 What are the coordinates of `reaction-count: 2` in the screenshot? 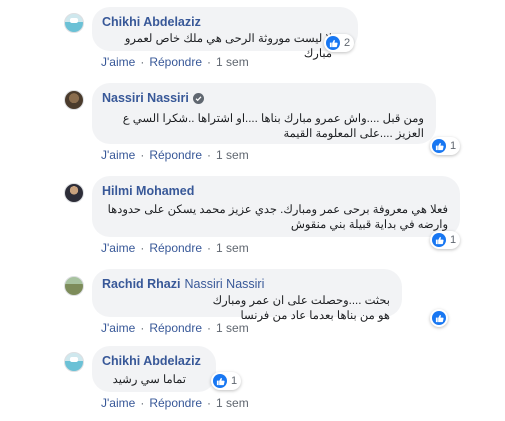 It's located at (339, 43).